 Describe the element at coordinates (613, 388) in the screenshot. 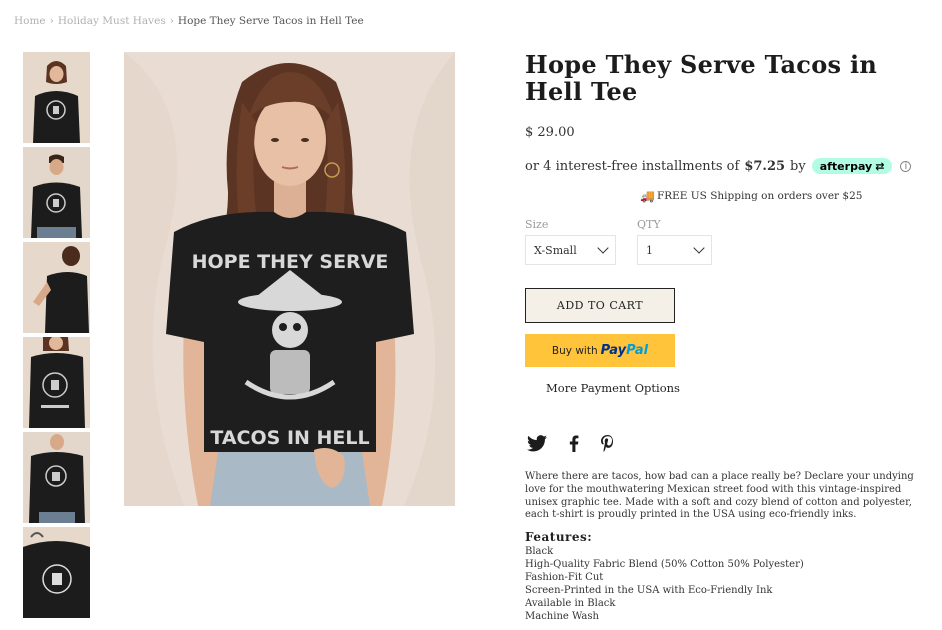

I see `more-payment-options-link: More Payment Options` at that location.